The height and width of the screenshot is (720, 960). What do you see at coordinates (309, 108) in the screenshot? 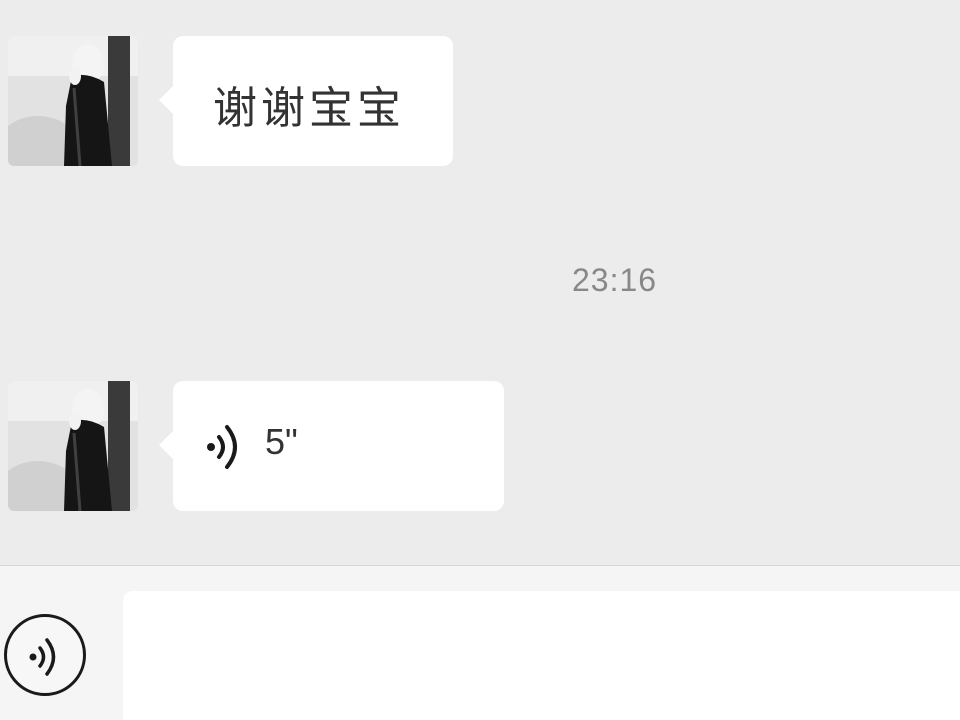
I see `message-text: 谢谢宝宝` at bounding box center [309, 108].